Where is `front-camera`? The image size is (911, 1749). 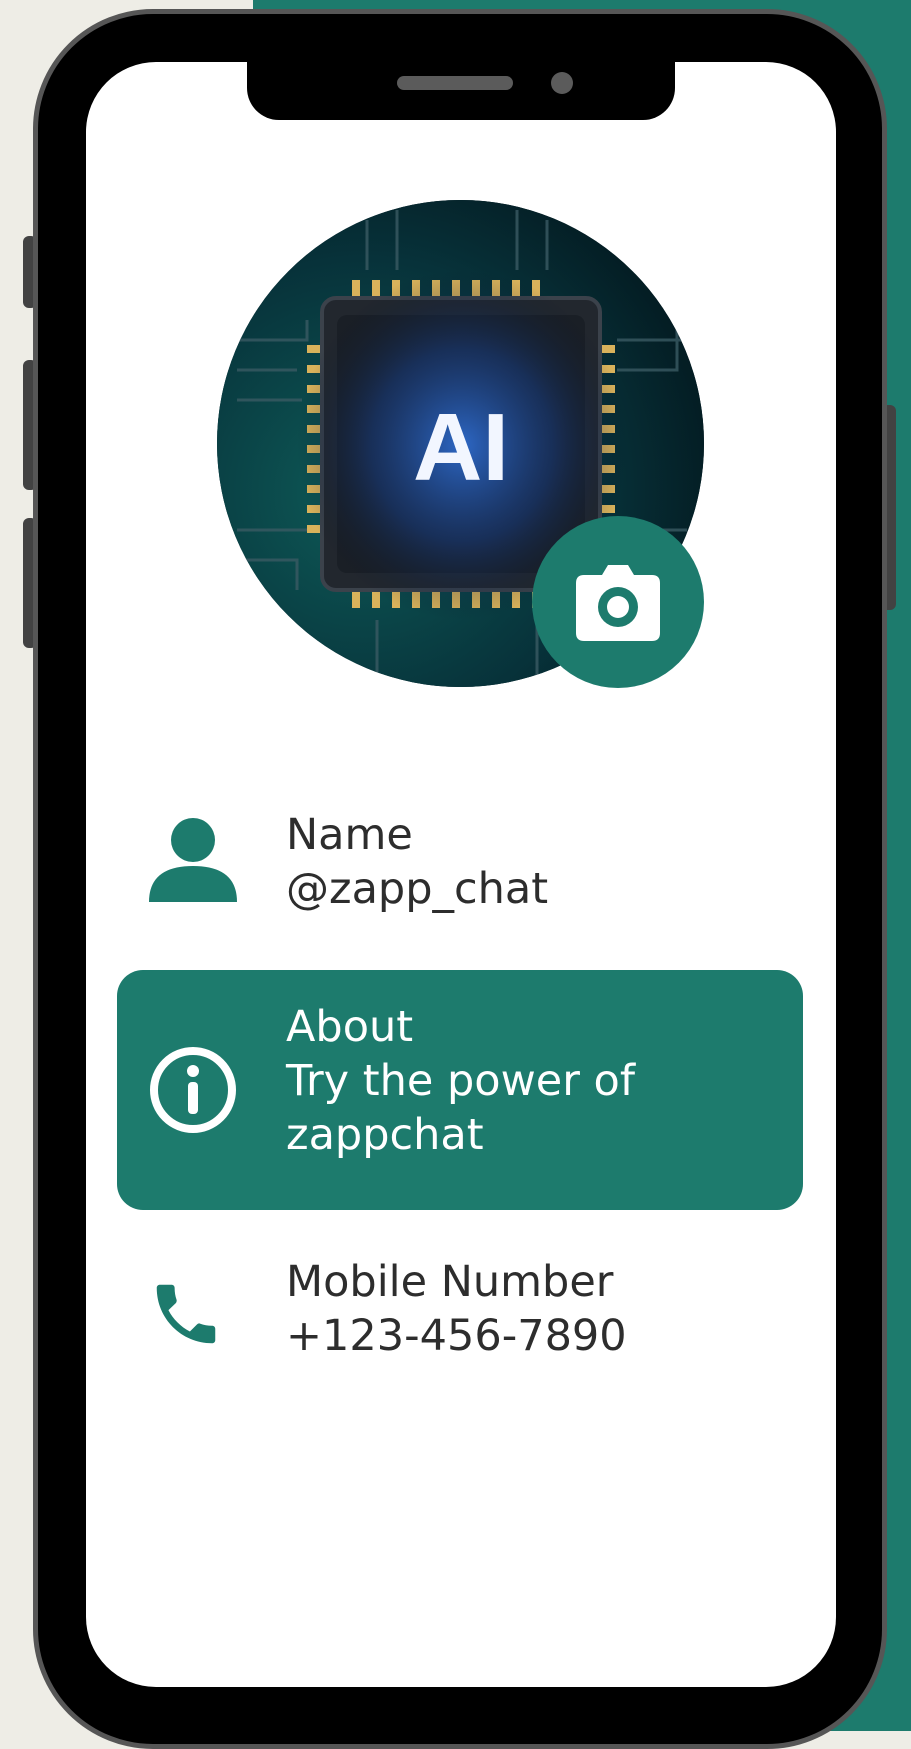 front-camera is located at coordinates (562, 83).